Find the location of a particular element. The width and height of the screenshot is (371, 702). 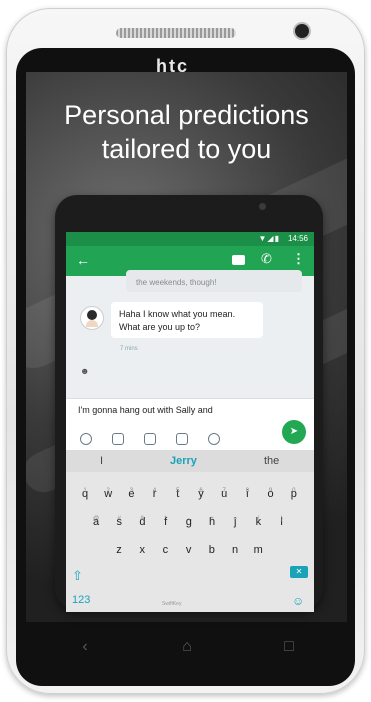

key-e: e3 is located at coordinates (131, 494).